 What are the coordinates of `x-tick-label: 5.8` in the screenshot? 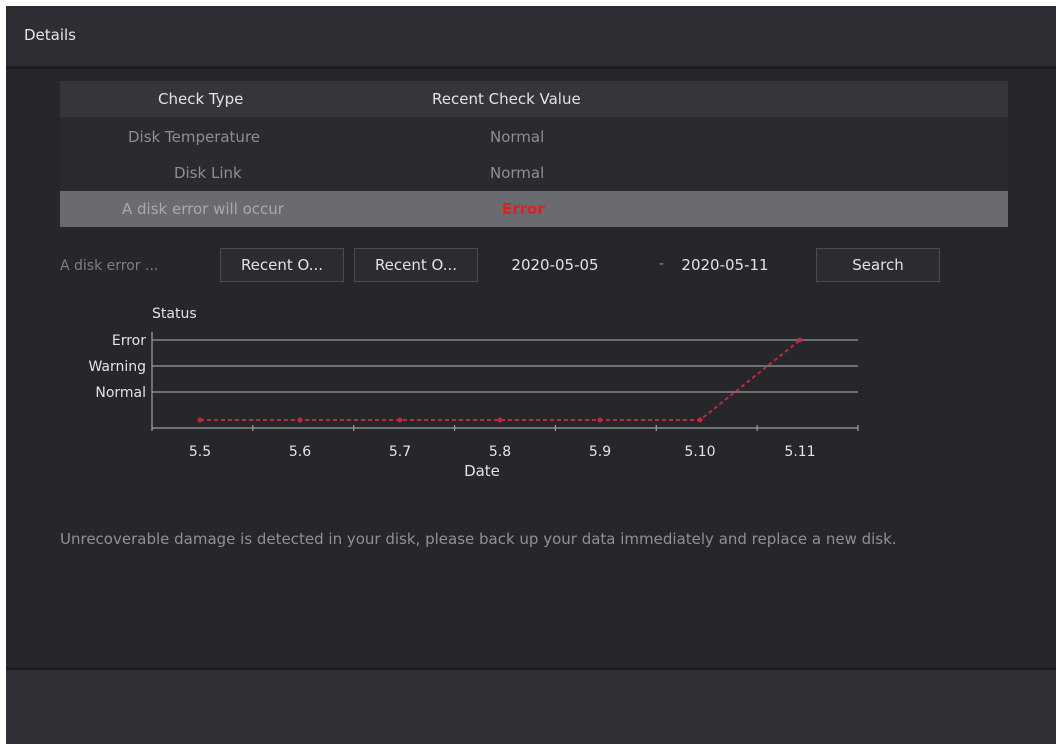 It's located at (500, 452).